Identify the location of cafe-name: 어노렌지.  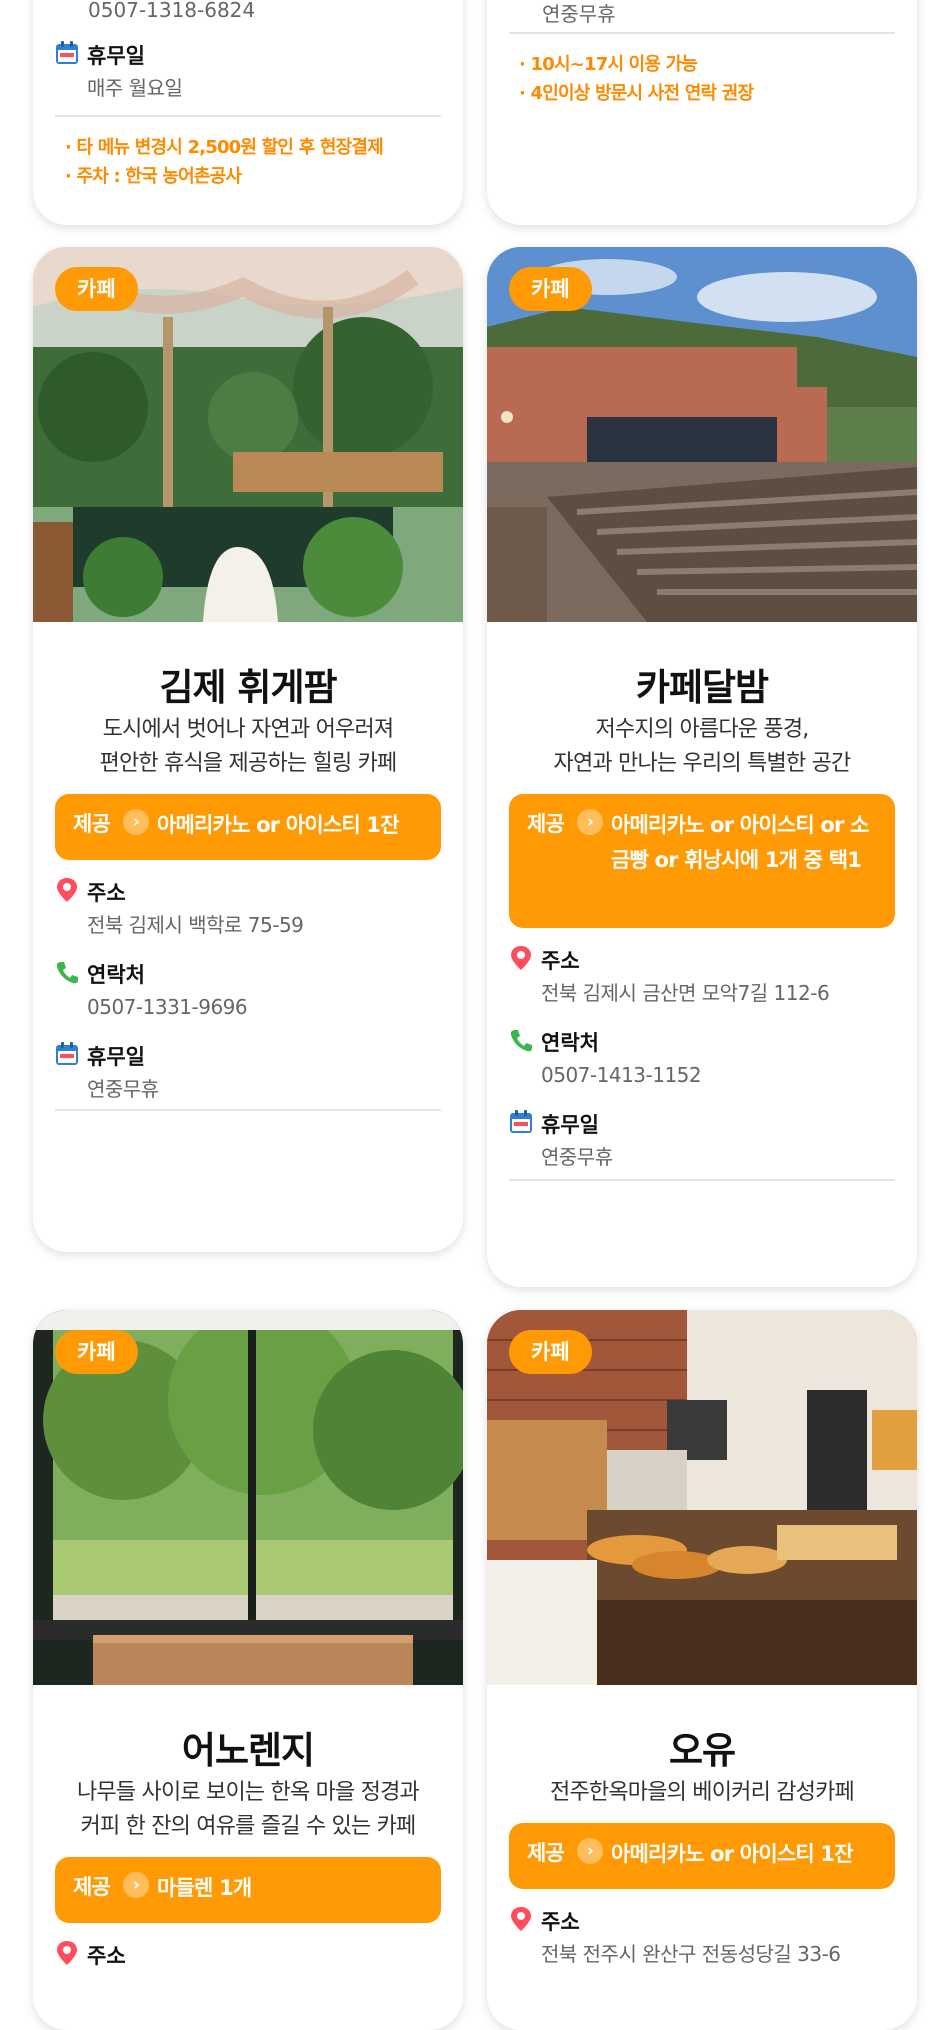
(248, 1750).